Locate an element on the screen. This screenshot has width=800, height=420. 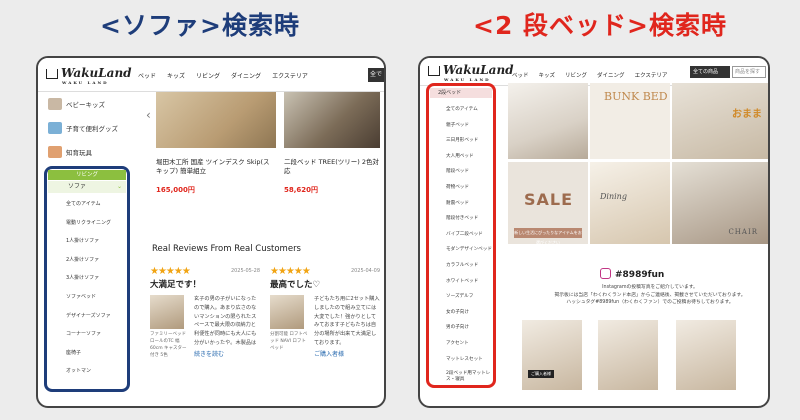
list-item: デザイナーズソファ is located at coordinates (96, 321).